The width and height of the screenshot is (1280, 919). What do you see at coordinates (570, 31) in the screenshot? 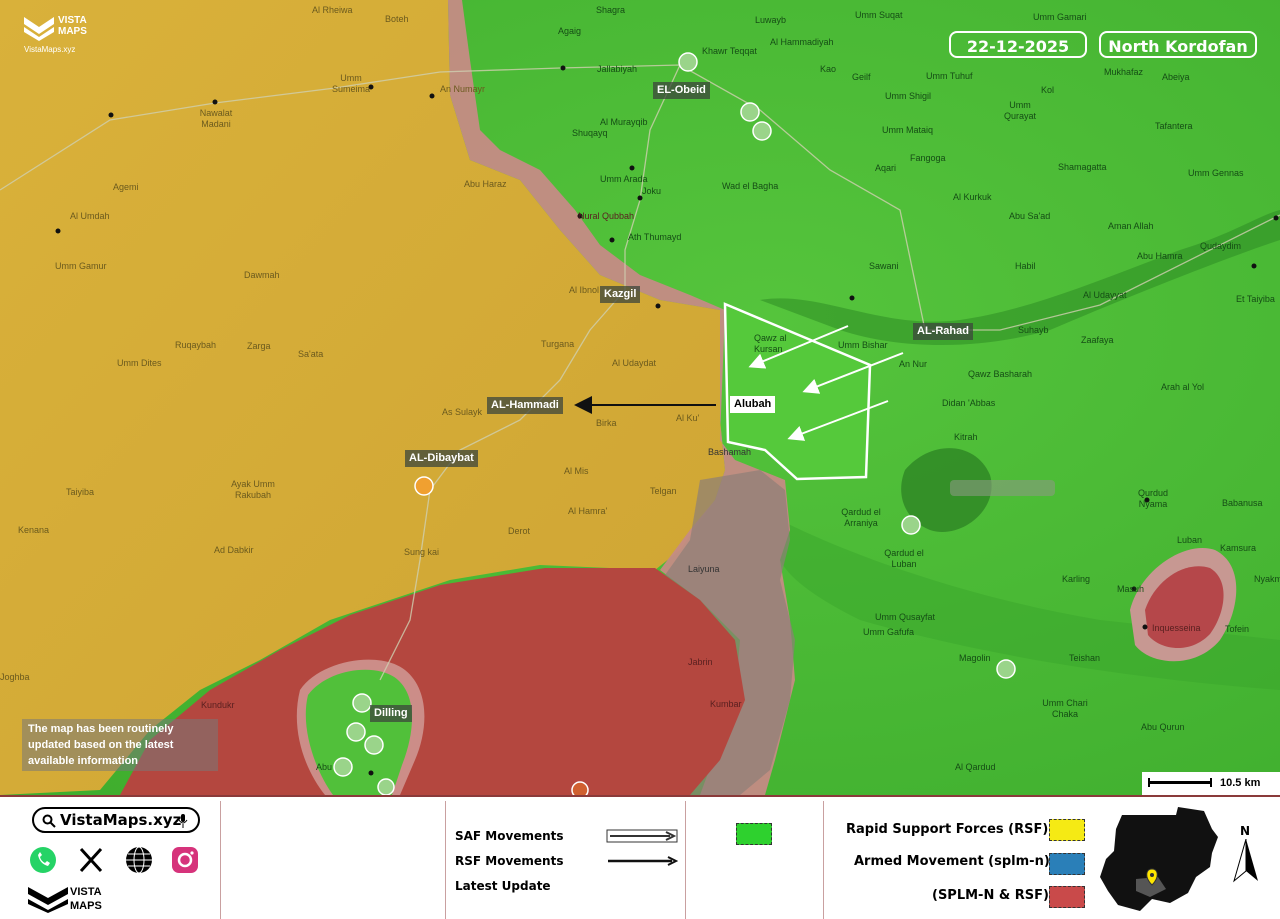
I see `place-label: Agaig` at bounding box center [570, 31].